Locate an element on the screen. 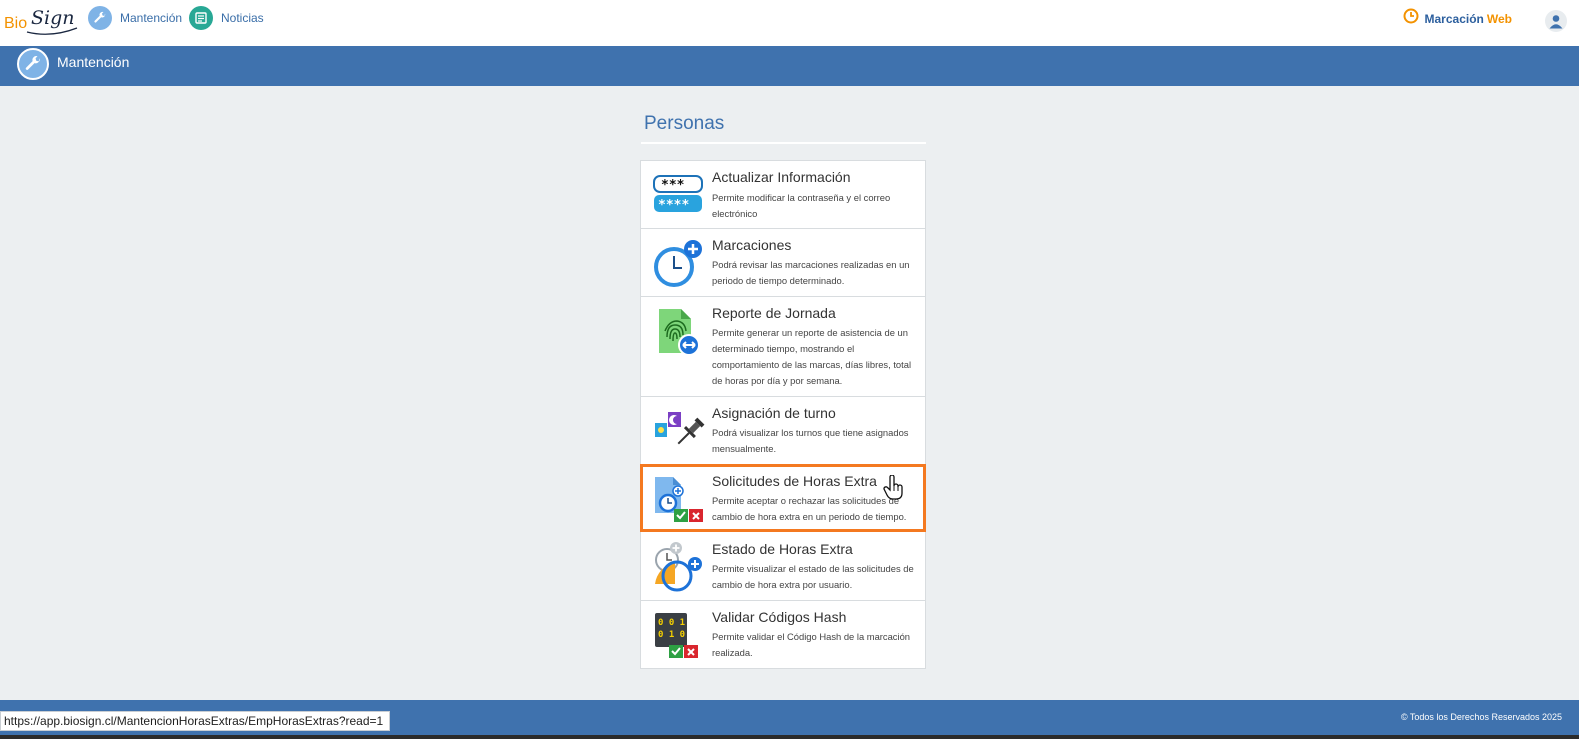 The width and height of the screenshot is (1579, 739). hand-pointer-cursor-icon is located at coordinates (894, 487).